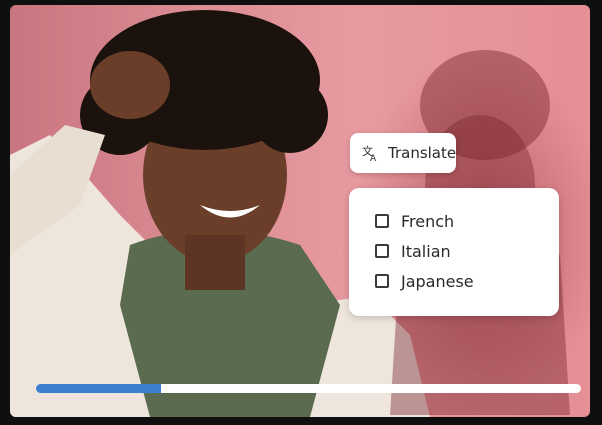 Image resolution: width=602 pixels, height=425 pixels. What do you see at coordinates (437, 281) in the screenshot?
I see `language-label: Japanese` at bounding box center [437, 281].